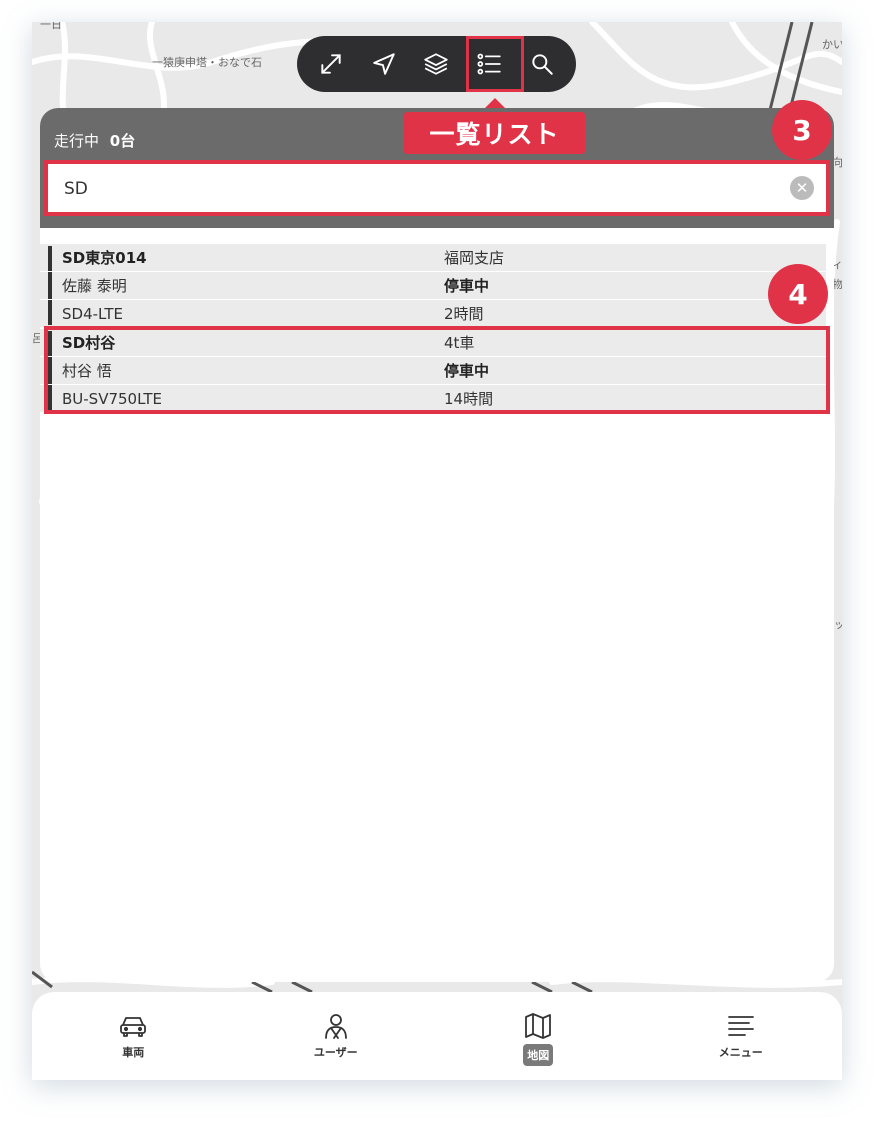 The image size is (874, 1122). What do you see at coordinates (464, 314) in the screenshot?
I see `stop-duration: 2時間` at bounding box center [464, 314].